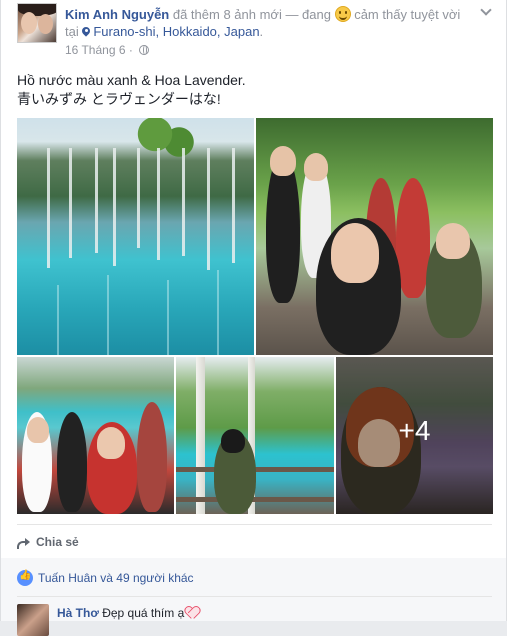 The height and width of the screenshot is (636, 507). Describe the element at coordinates (255, 435) in the screenshot. I see `photo-birch-lake` at that location.